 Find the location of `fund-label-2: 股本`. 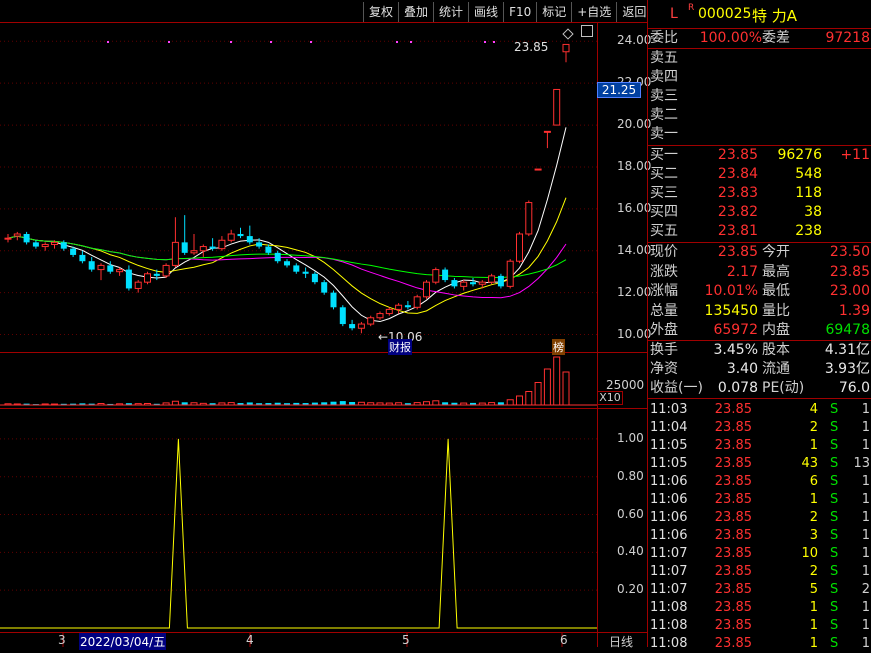

fund-label-2: 股本 is located at coordinates (776, 350).